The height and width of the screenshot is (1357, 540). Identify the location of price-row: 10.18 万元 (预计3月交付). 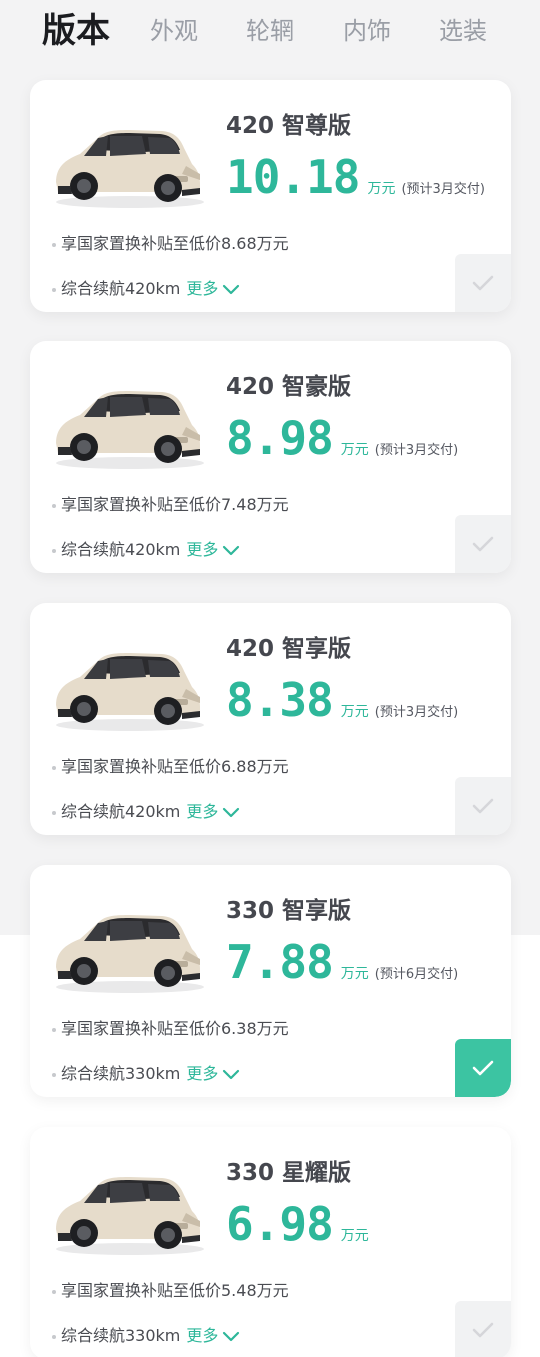
(355, 177).